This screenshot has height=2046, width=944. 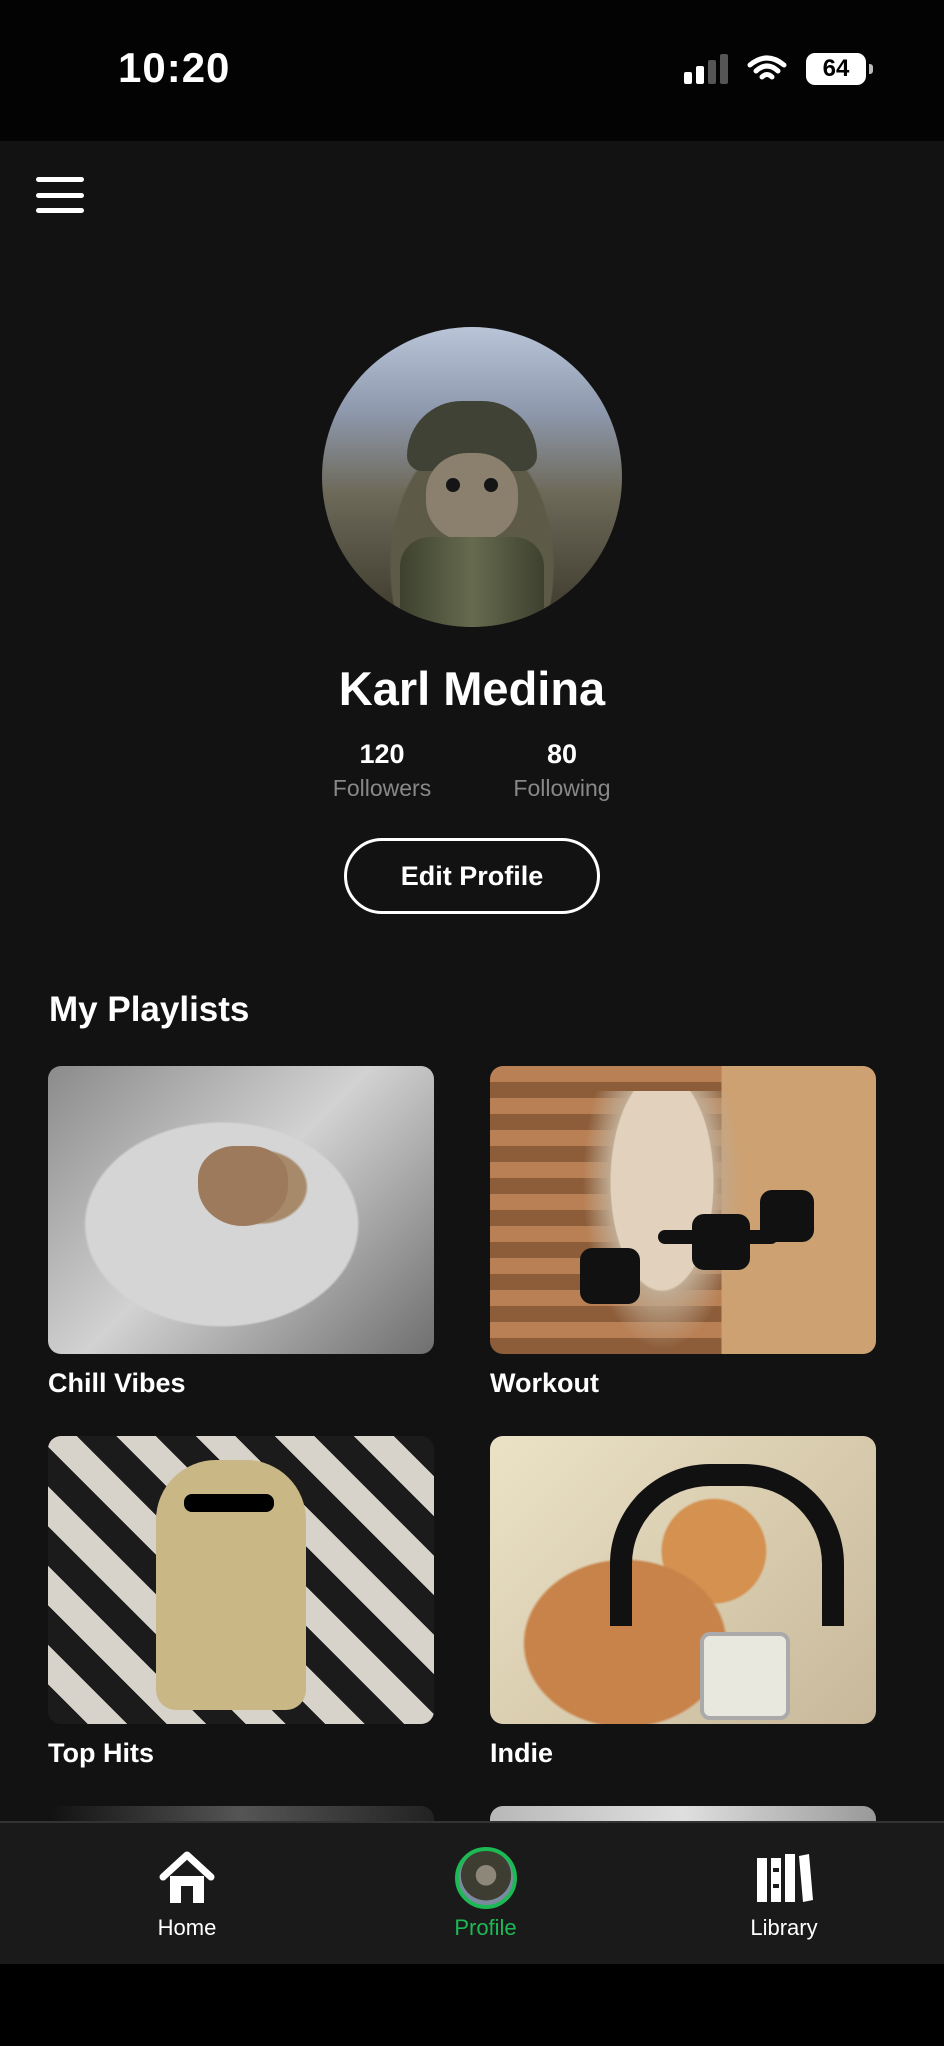 What do you see at coordinates (472, 497) in the screenshot?
I see `cat-face` at bounding box center [472, 497].